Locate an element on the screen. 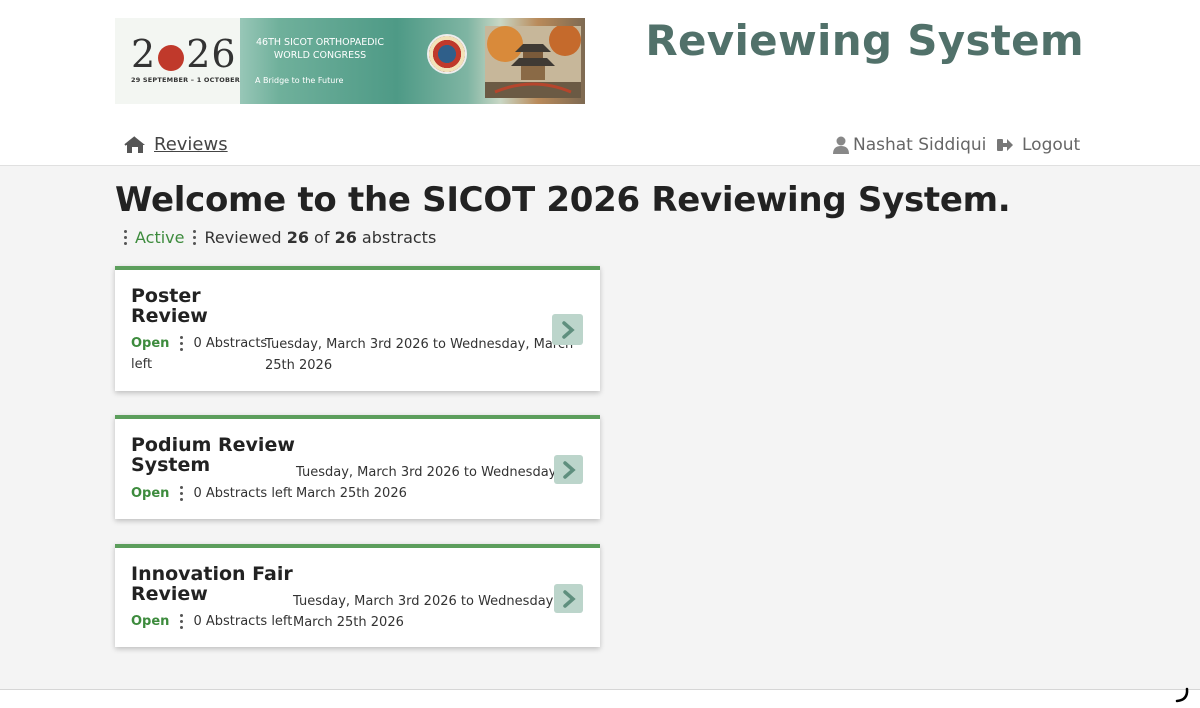 Image resolution: width=1200 pixels, height=708 pixels. card-title-line1: Innovation Fair is located at coordinates (212, 574).